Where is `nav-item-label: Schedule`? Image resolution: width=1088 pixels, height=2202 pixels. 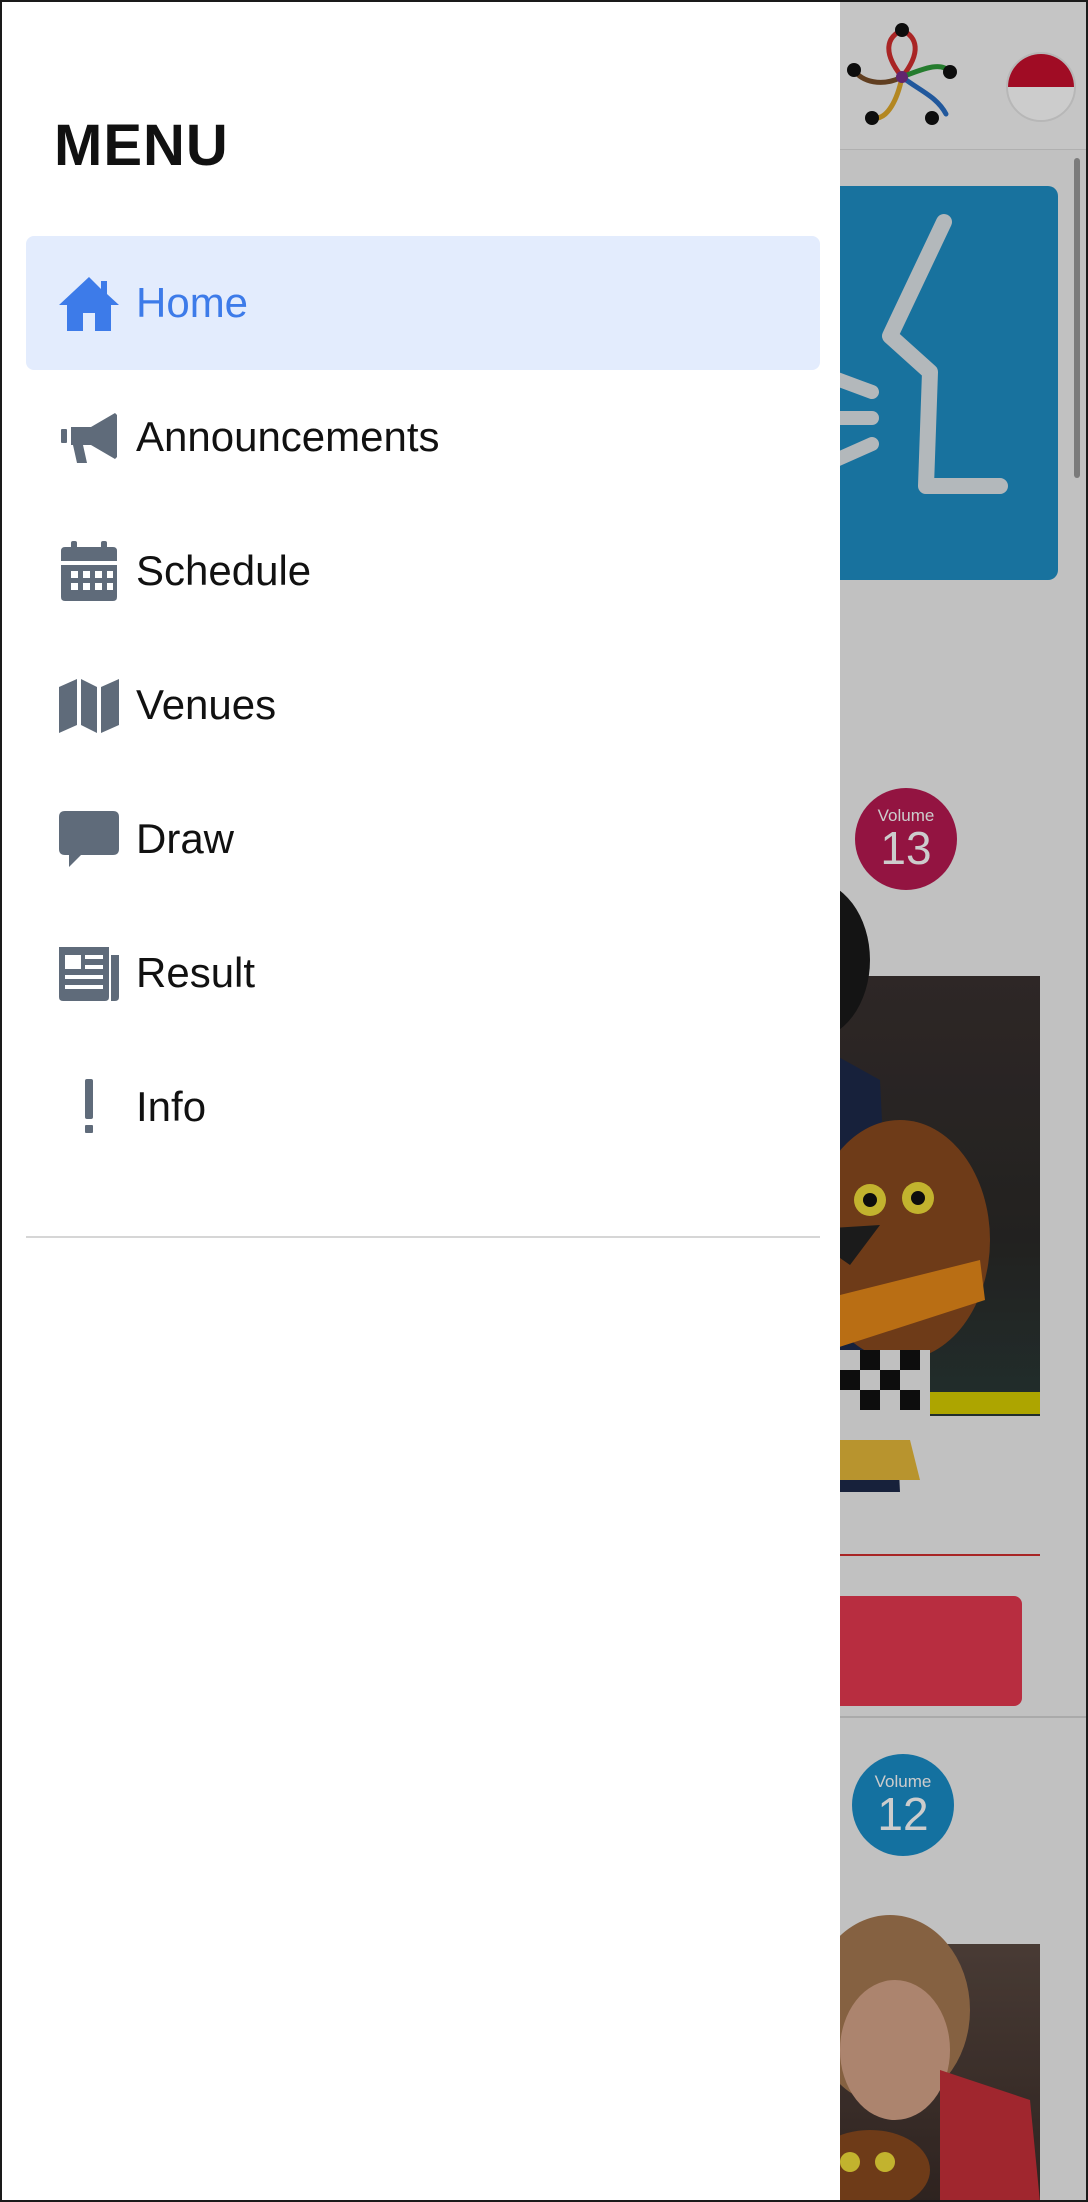
nav-item-label: Schedule is located at coordinates (224, 570).